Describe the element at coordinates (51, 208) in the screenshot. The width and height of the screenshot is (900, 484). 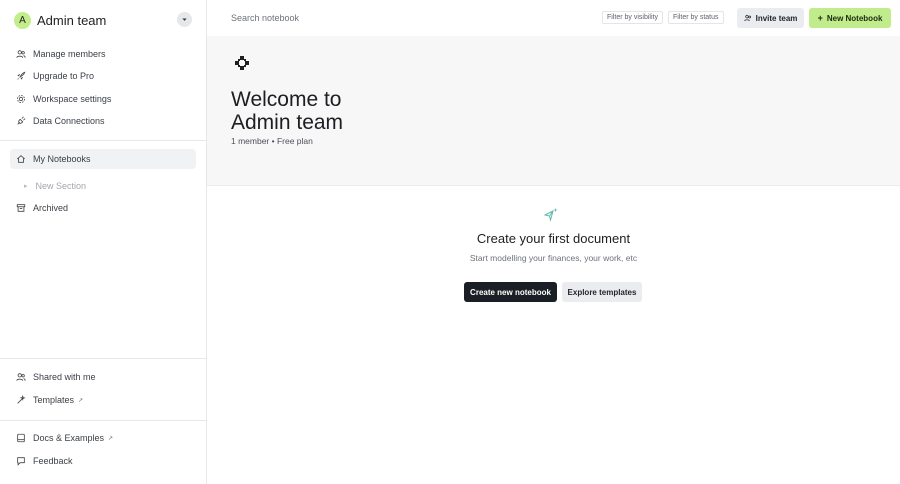
I see `sidebar-item-label: Archived` at that location.